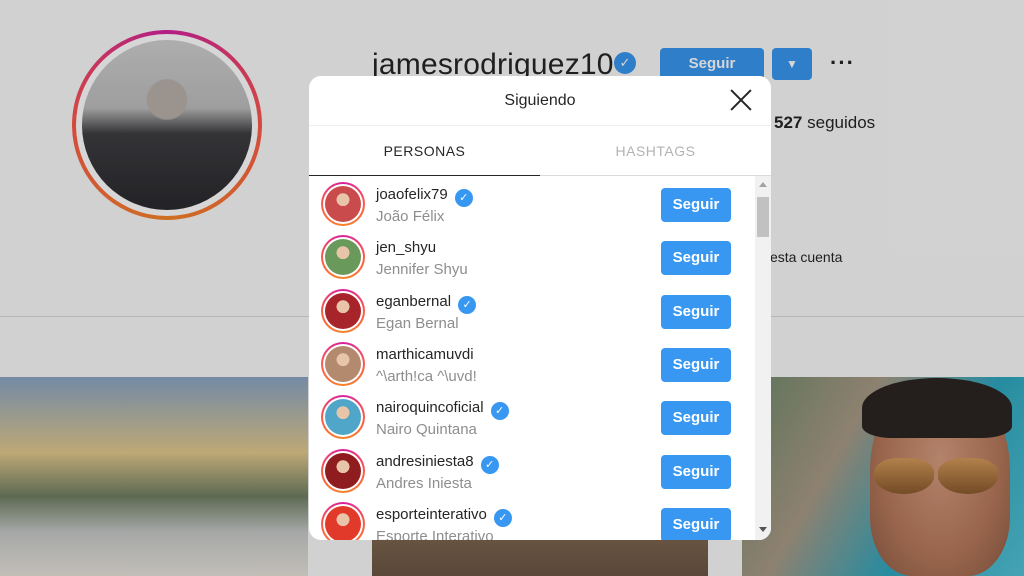  I want to click on account-username: nairoquincoficial ✓, so click(442, 410).